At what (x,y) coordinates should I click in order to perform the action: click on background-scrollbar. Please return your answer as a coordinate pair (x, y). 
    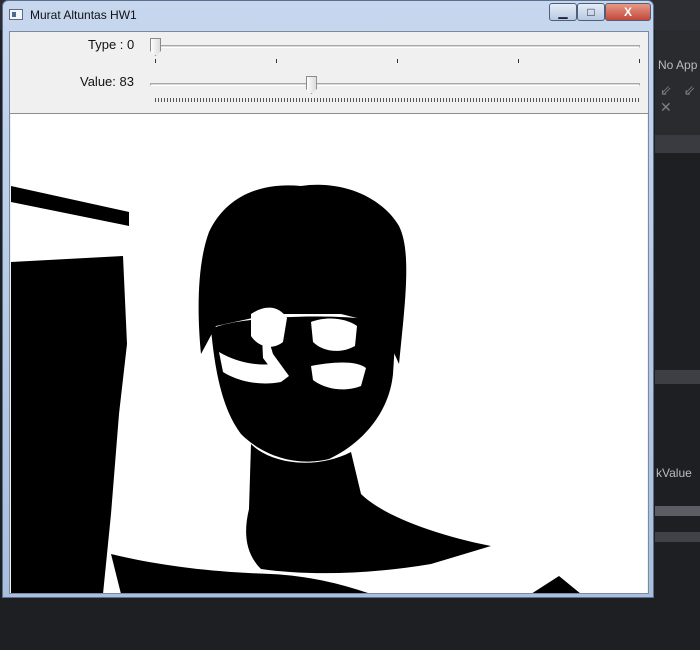
    Looking at the image, I should click on (677, 511).